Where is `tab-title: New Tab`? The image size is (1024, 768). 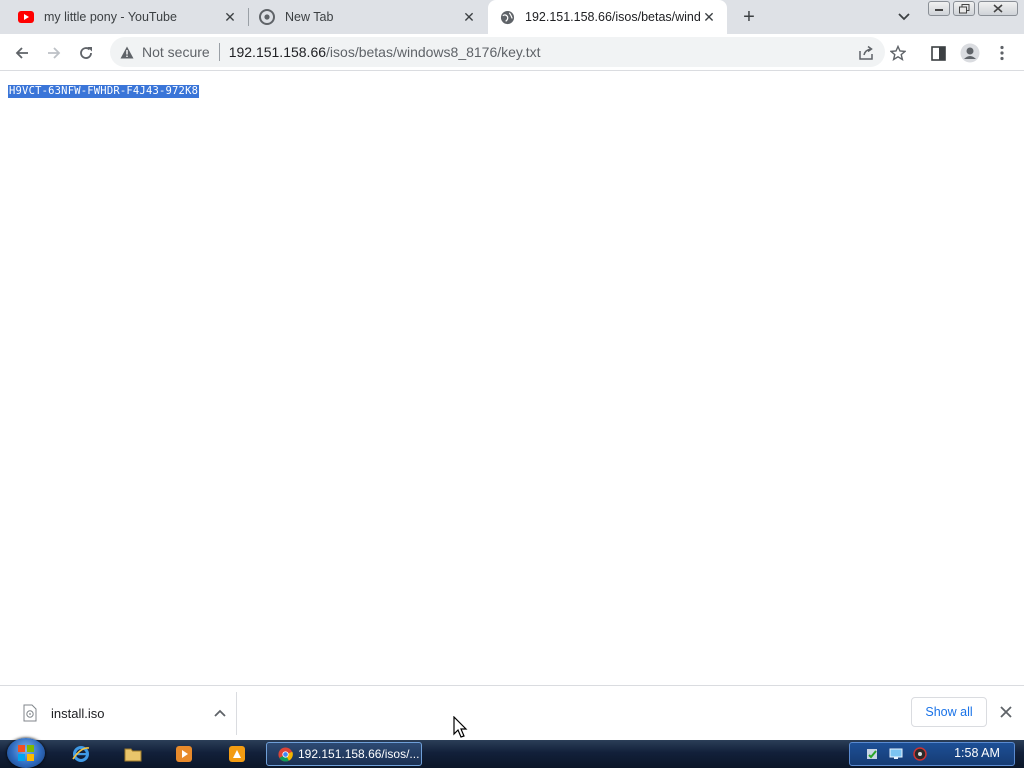 tab-title: New Tab is located at coordinates (309, 17).